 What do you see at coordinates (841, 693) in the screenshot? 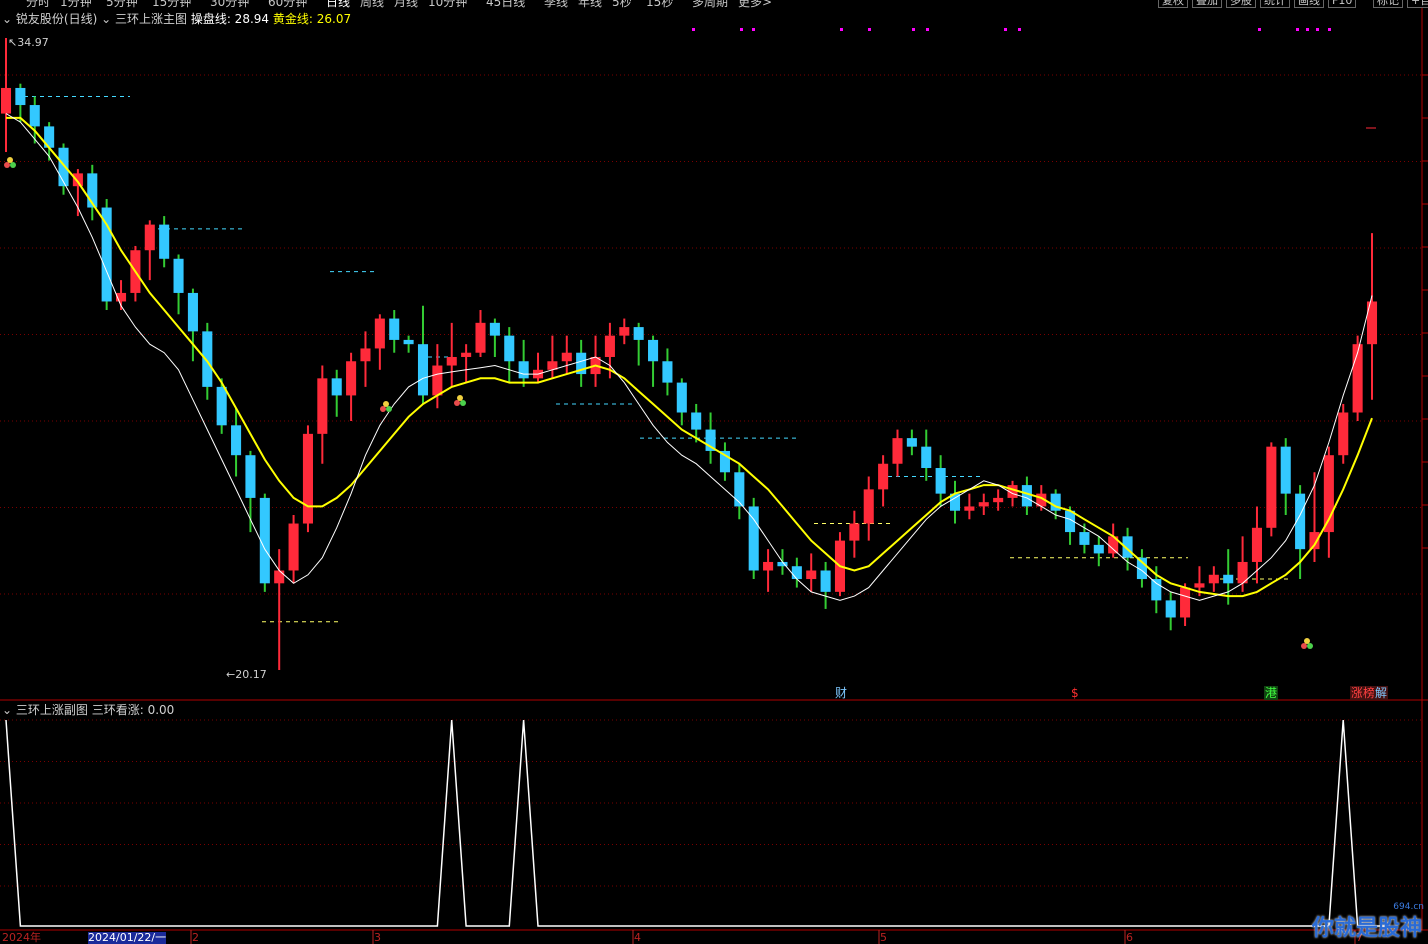
I see `event-marker: 财` at bounding box center [841, 693].